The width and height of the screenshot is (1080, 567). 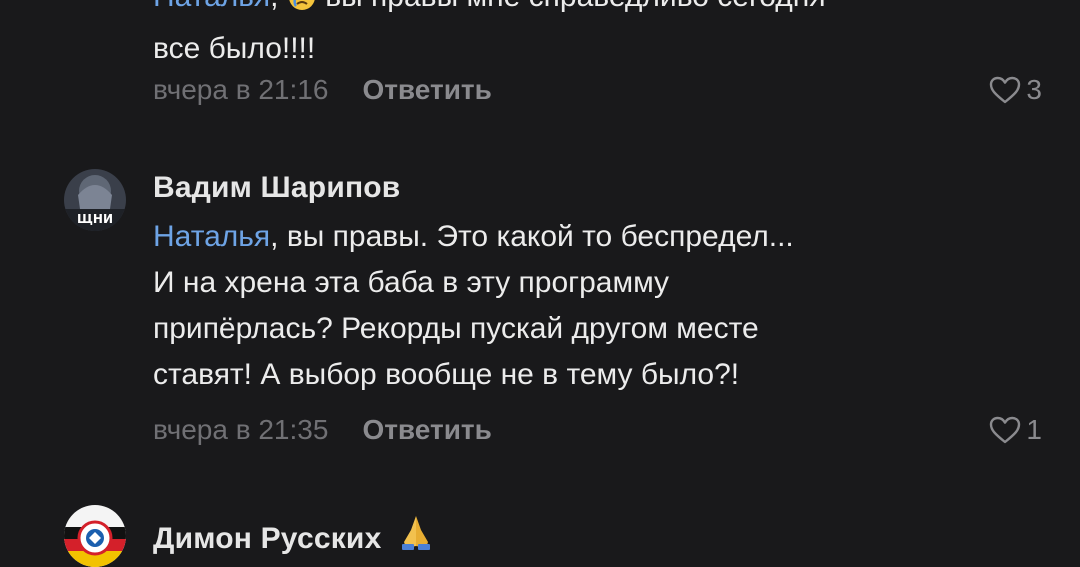 I want to click on comment-1-time: вчера в 21:16, so click(x=241, y=89).